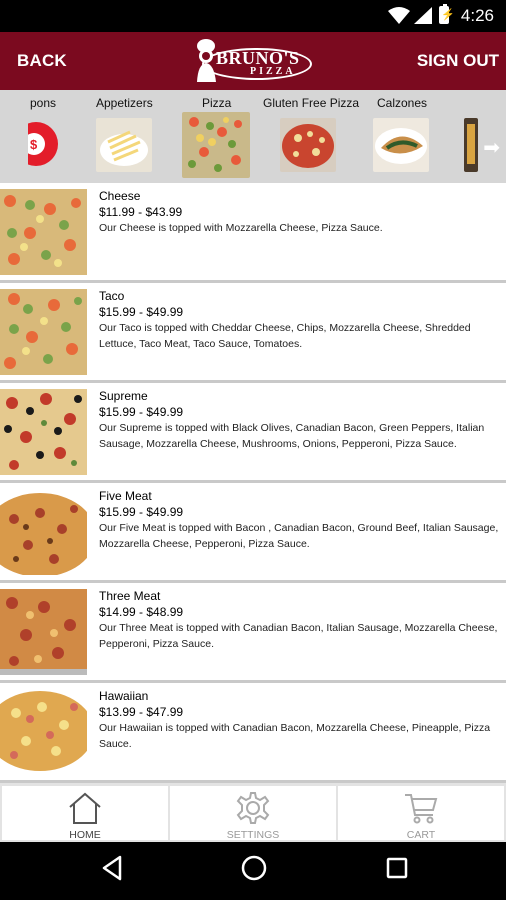  Describe the element at coordinates (43, 532) in the screenshot. I see `five-meat-pizza-photo` at that location.